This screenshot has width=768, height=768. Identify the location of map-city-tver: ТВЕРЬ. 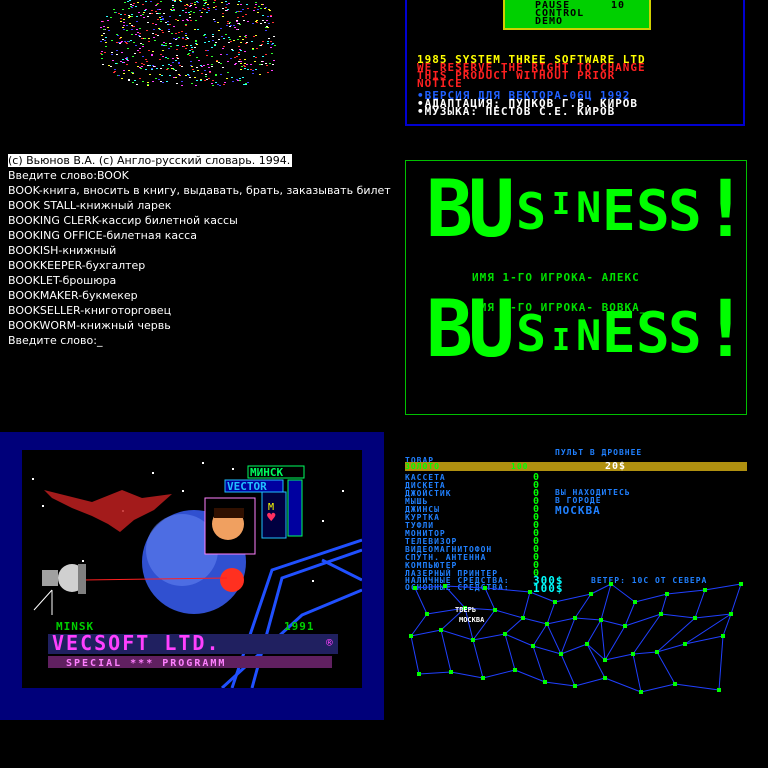
(465, 610).